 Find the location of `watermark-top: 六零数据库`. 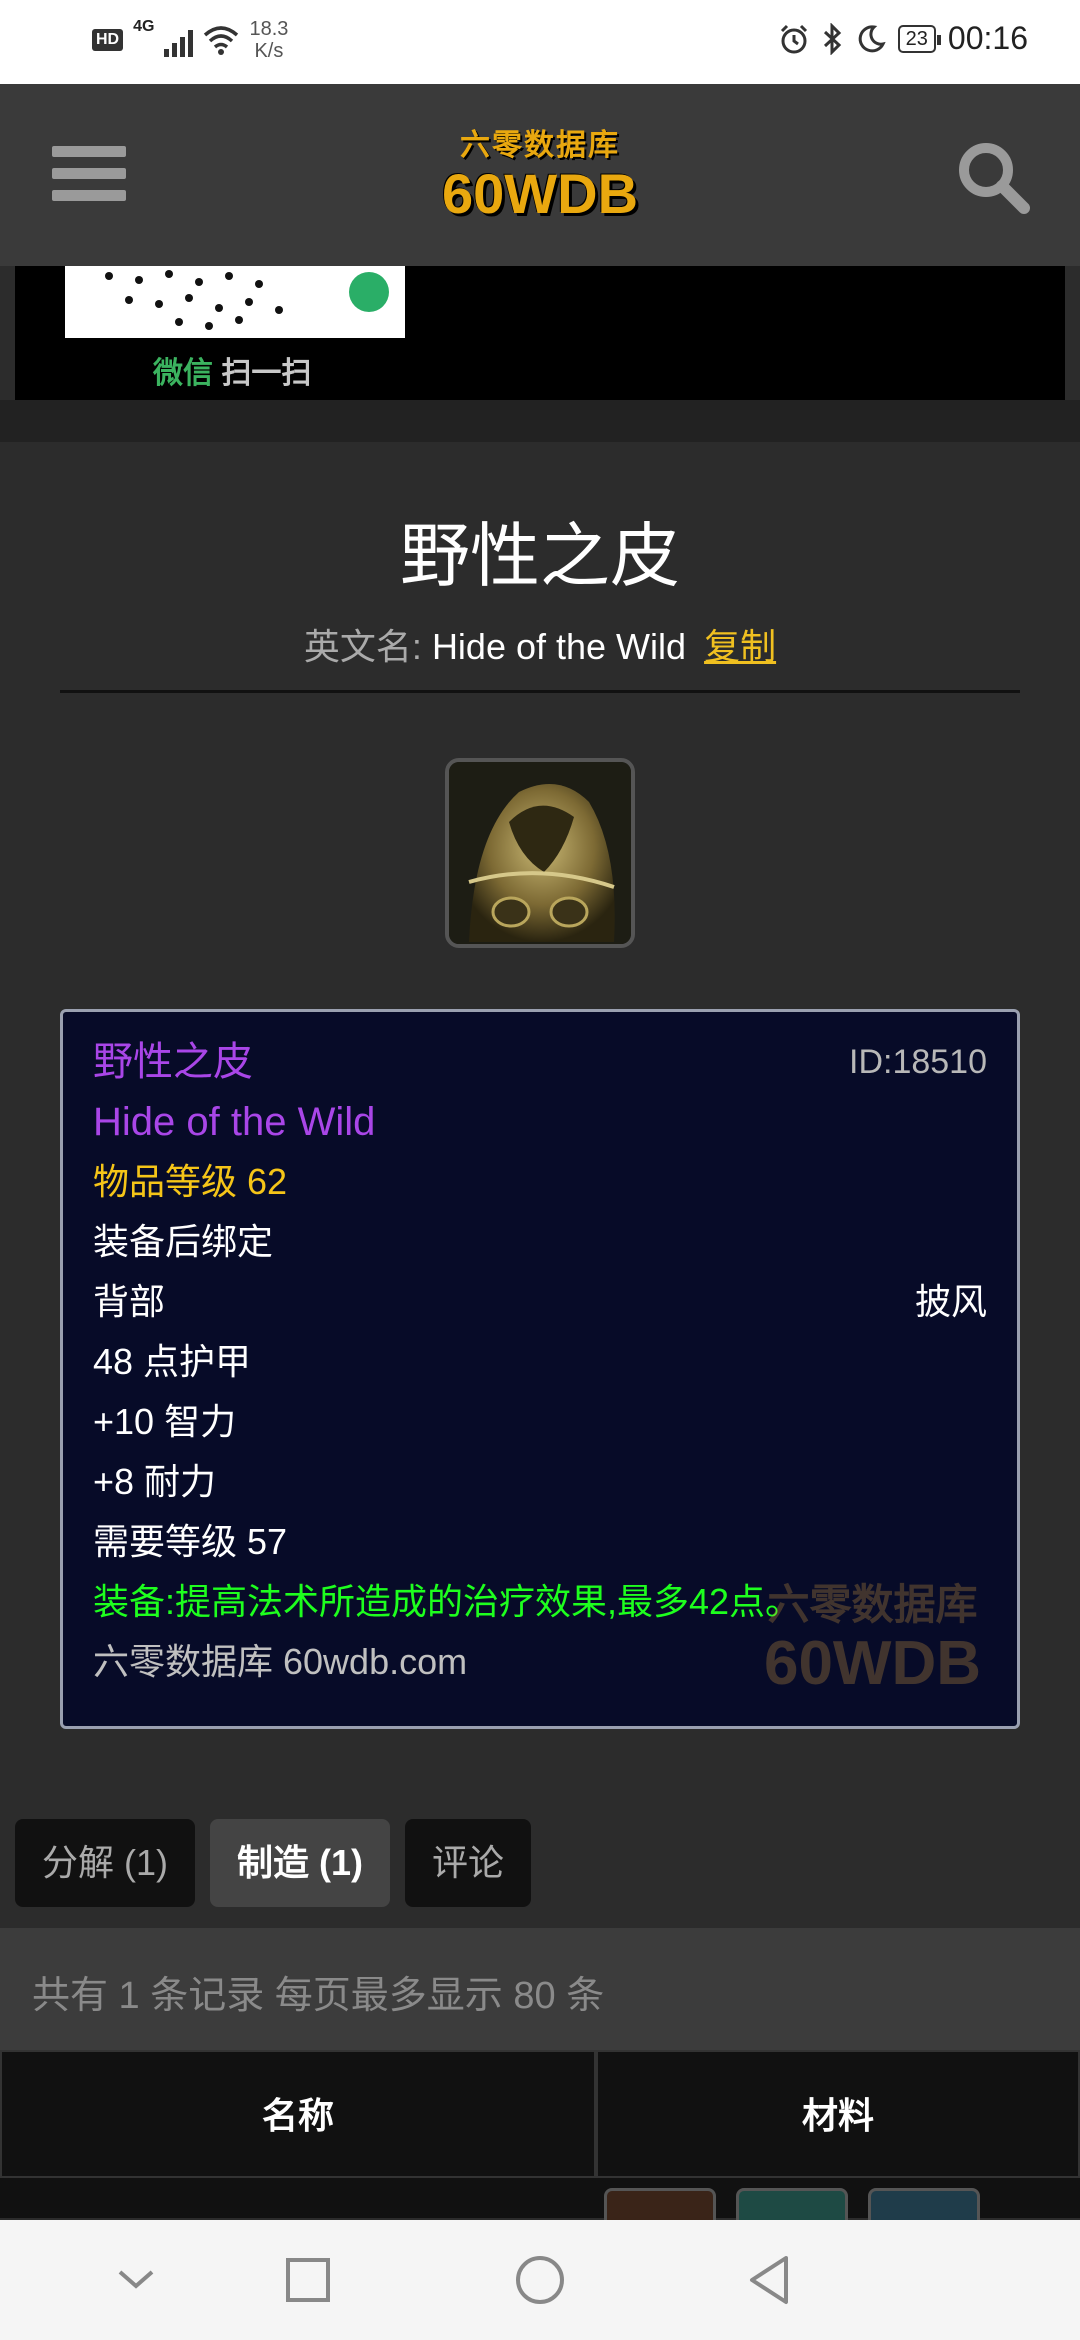

watermark-top: 六零数据库 is located at coordinates (872, 1604).